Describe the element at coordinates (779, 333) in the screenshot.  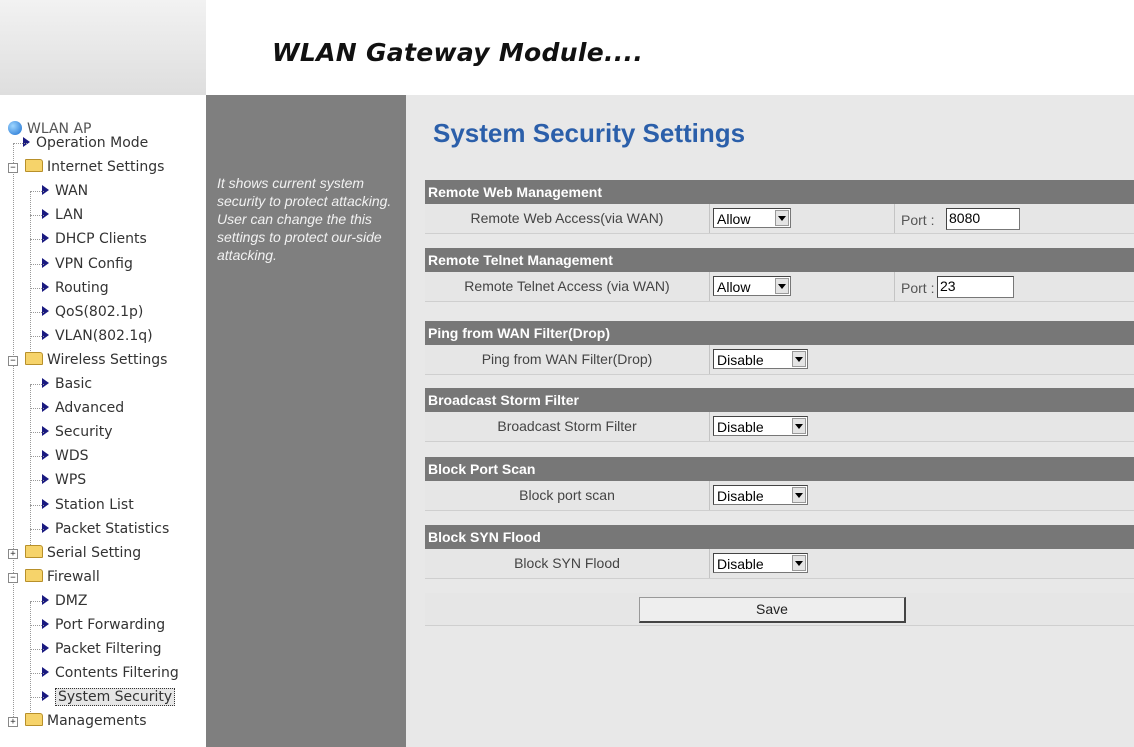
I see `section-header-ping-filter: Ping from WAN Filter(Drop)` at that location.